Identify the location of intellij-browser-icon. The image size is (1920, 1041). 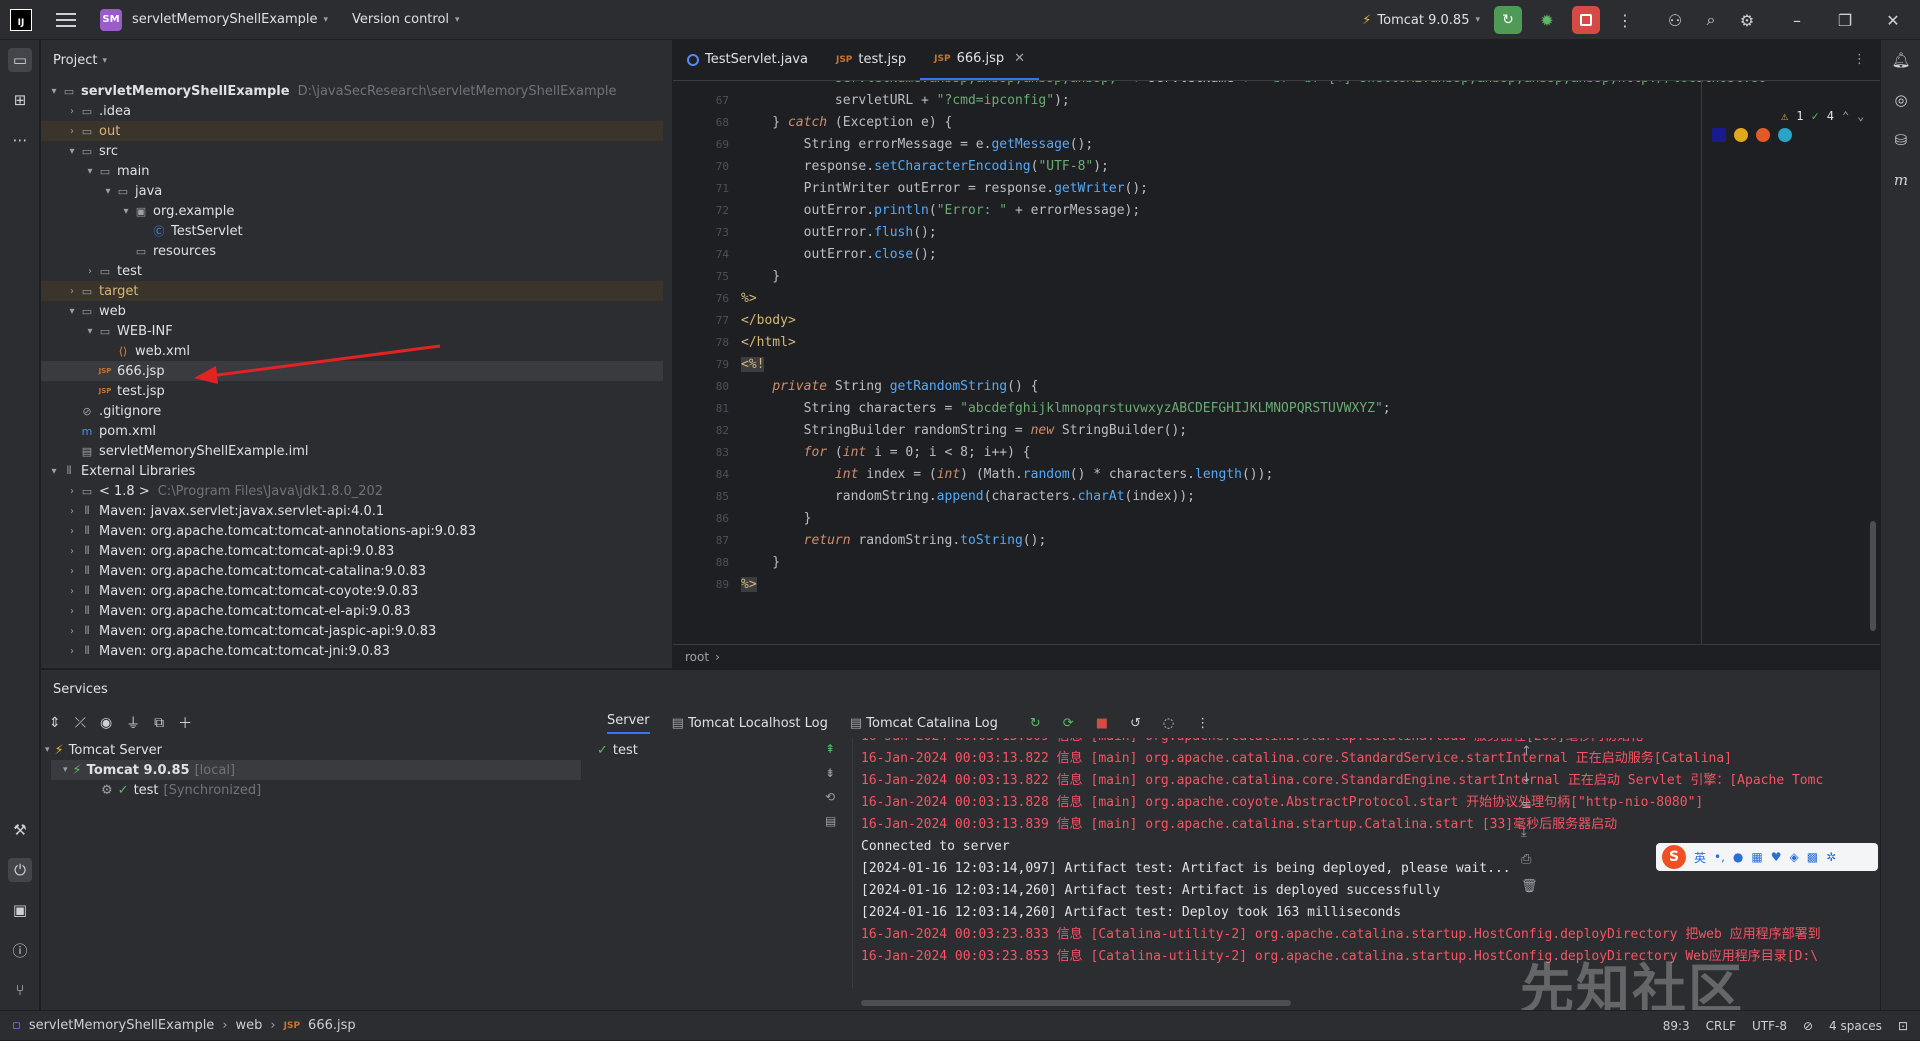
(1719, 135).